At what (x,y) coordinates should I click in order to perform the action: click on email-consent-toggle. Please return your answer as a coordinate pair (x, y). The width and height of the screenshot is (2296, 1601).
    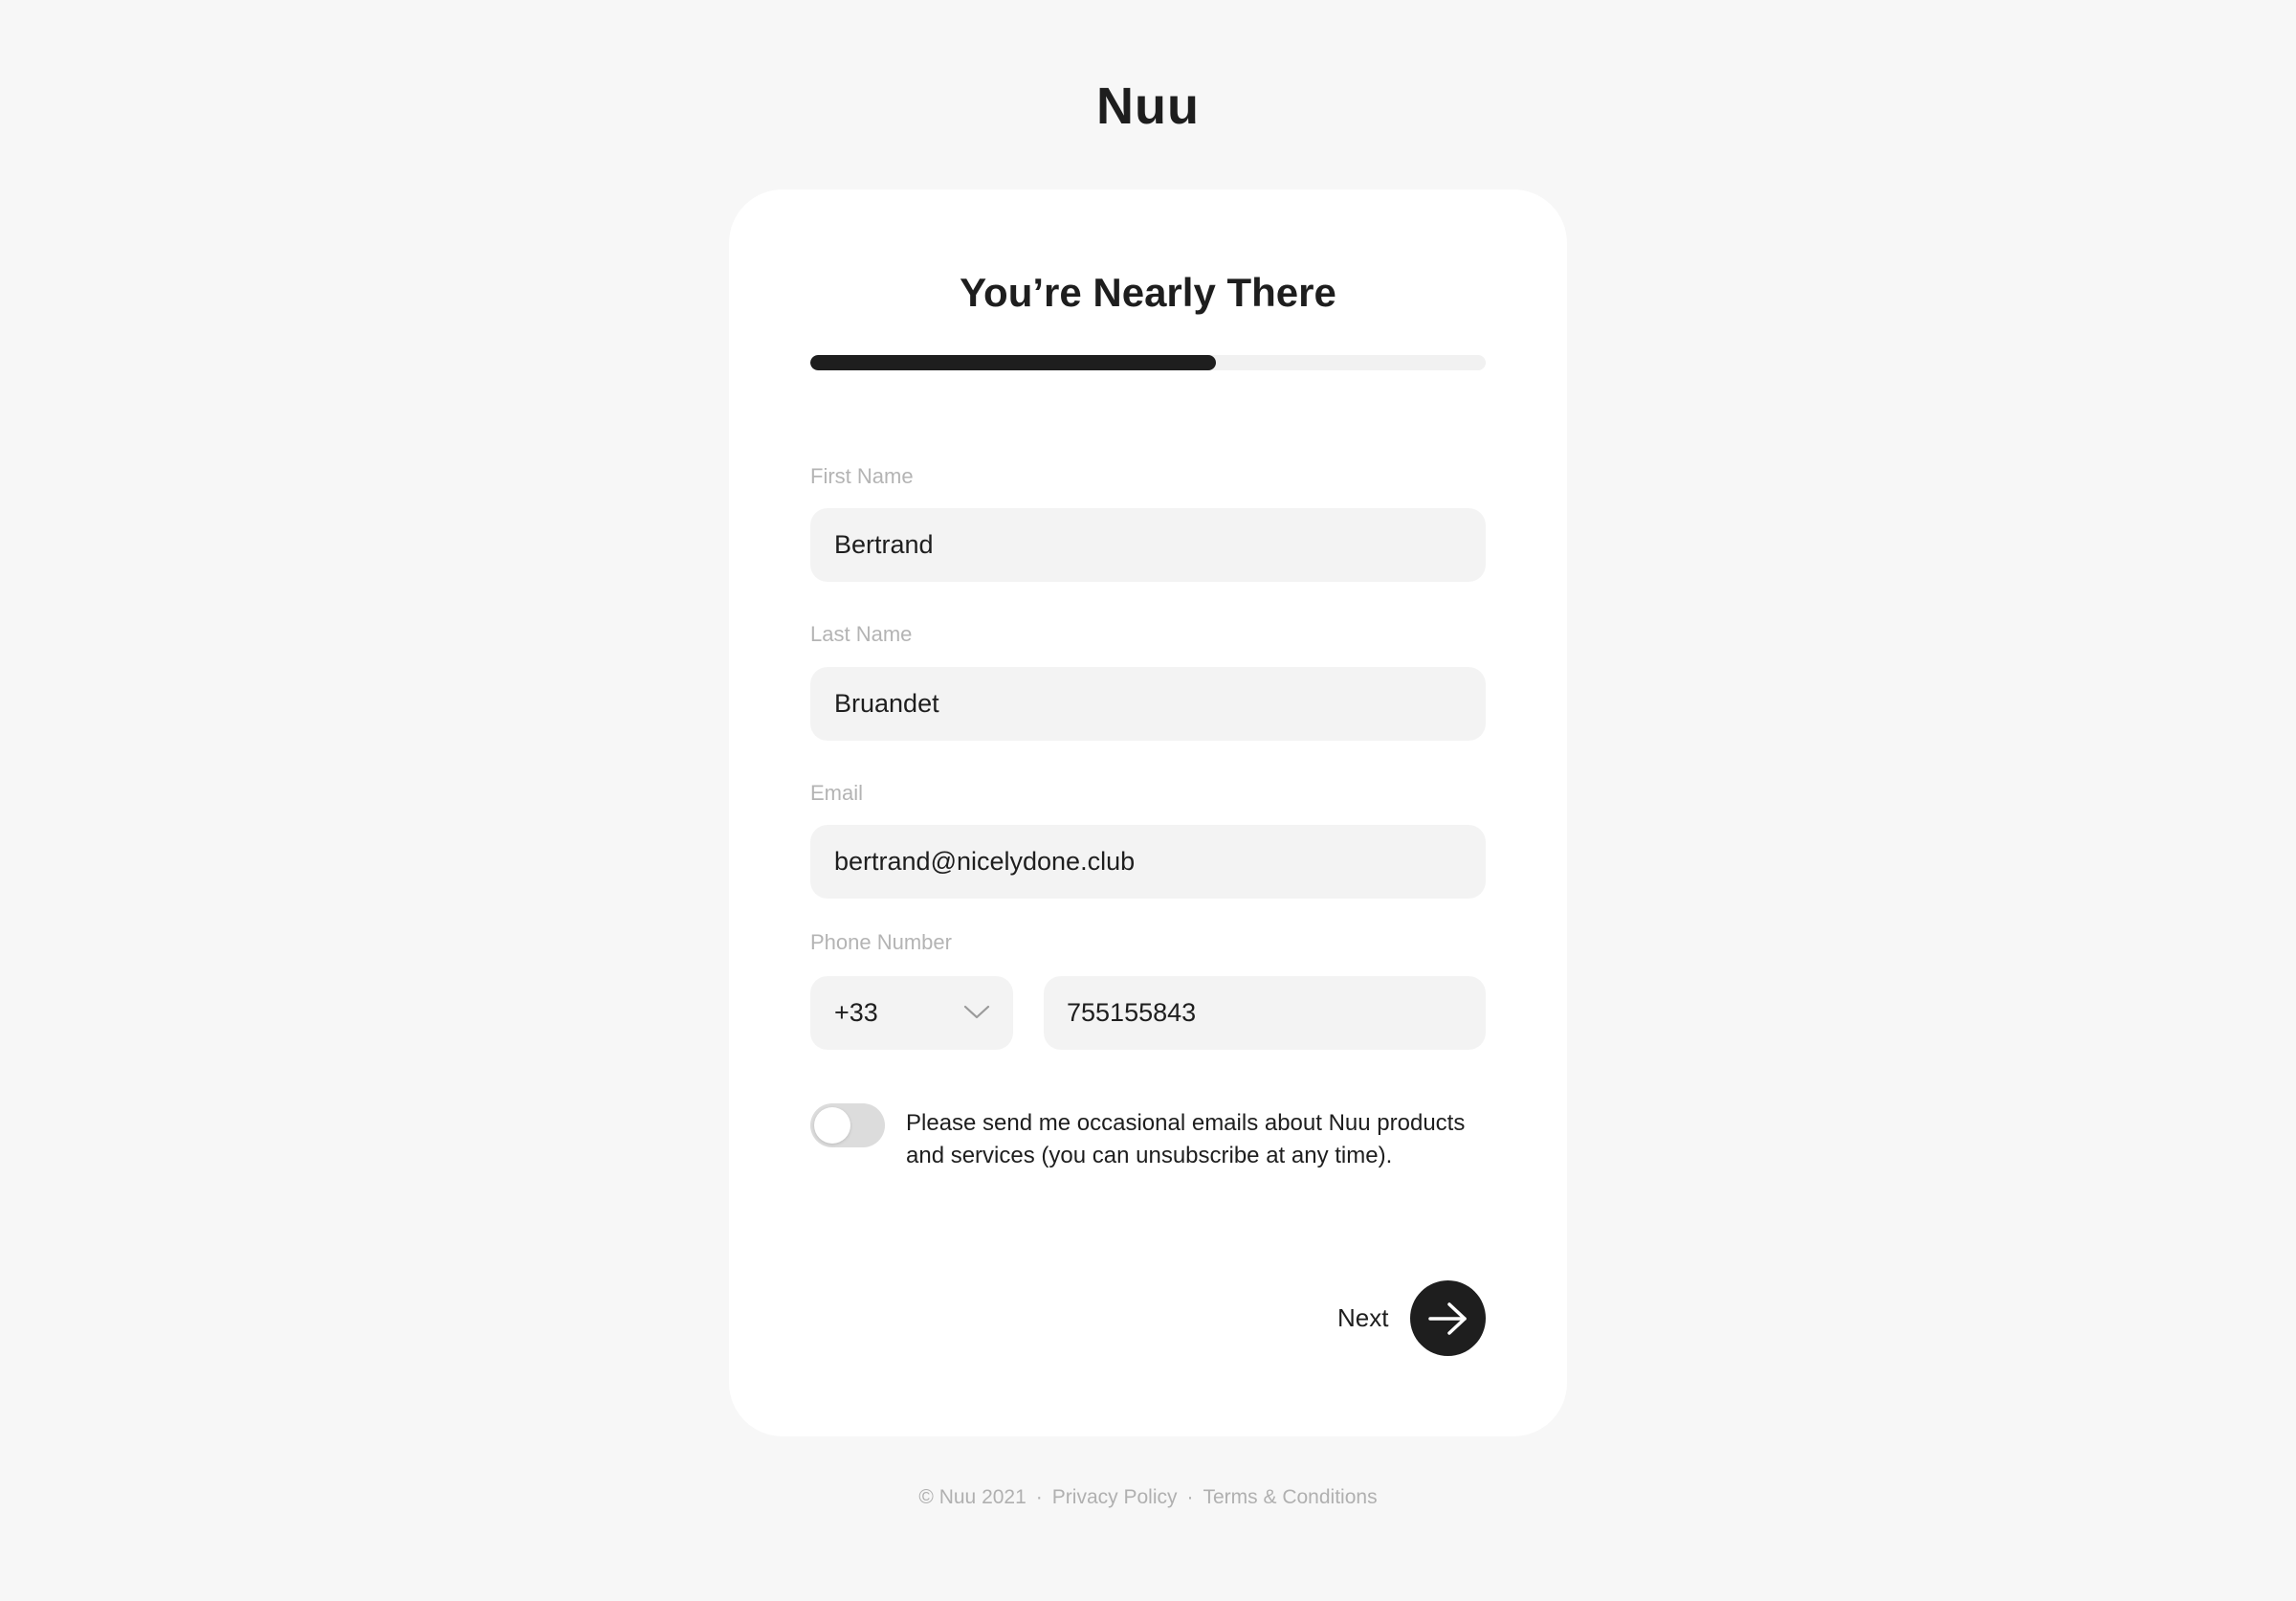
    Looking at the image, I should click on (847, 1125).